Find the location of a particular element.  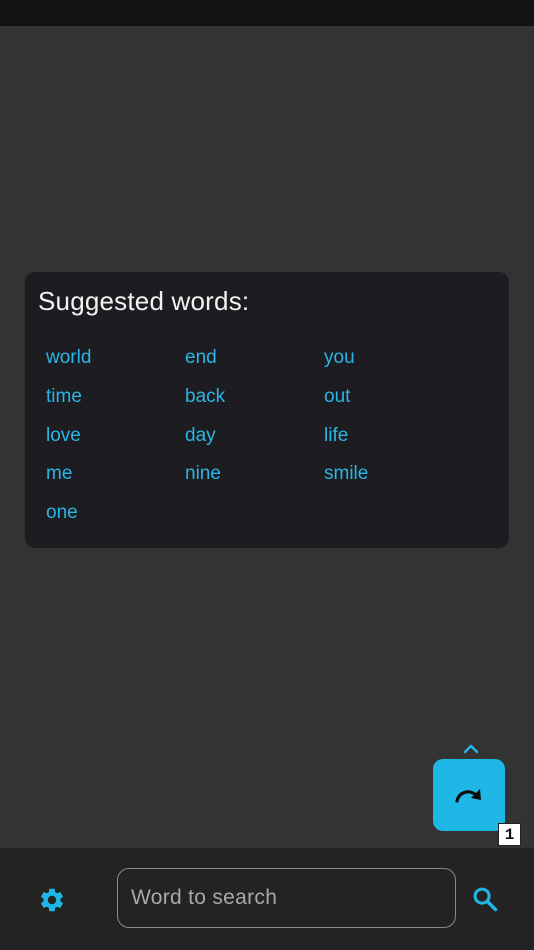

suggested-word: life is located at coordinates (393, 436).